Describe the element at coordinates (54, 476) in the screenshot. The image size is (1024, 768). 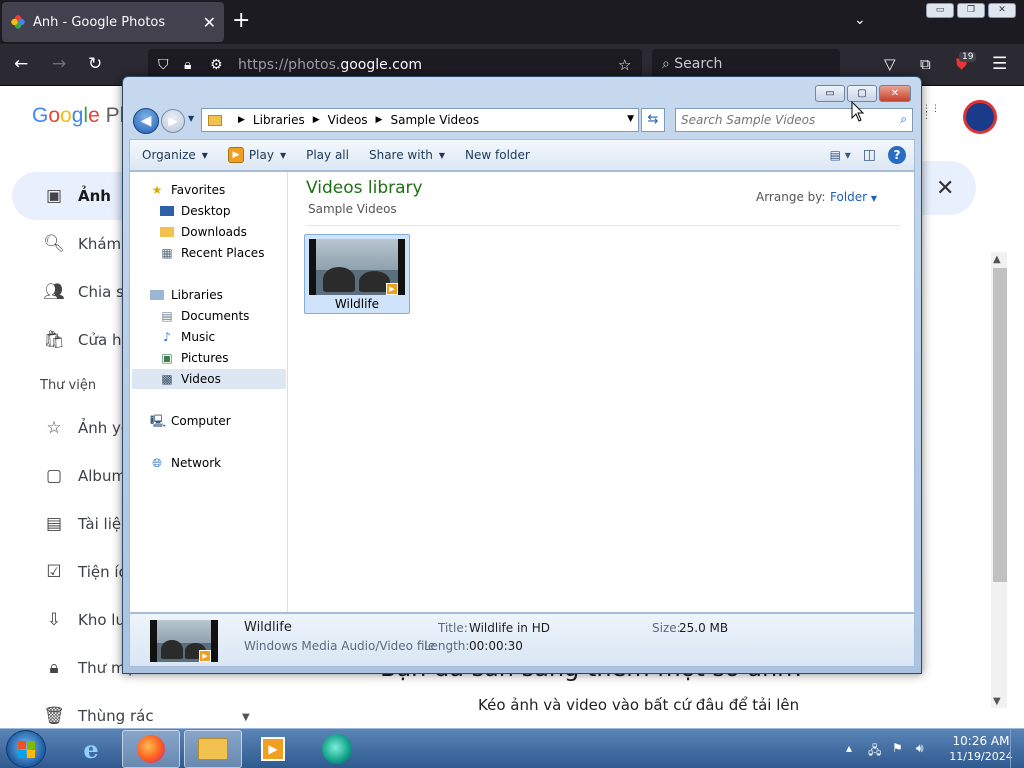
I see `album-icon: ▢` at that location.